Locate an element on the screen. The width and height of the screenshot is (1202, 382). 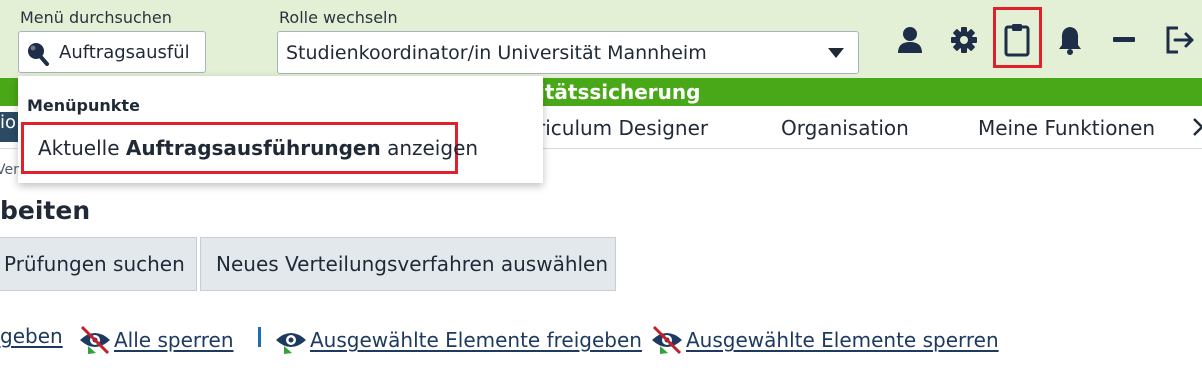
page-title: beiten is located at coordinates (45, 210).